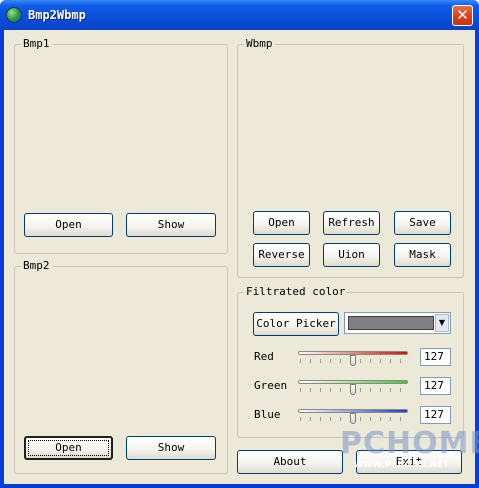 This screenshot has width=479, height=488. Describe the element at coordinates (422, 255) in the screenshot. I see `wbmp-mask-button: Mask` at that location.